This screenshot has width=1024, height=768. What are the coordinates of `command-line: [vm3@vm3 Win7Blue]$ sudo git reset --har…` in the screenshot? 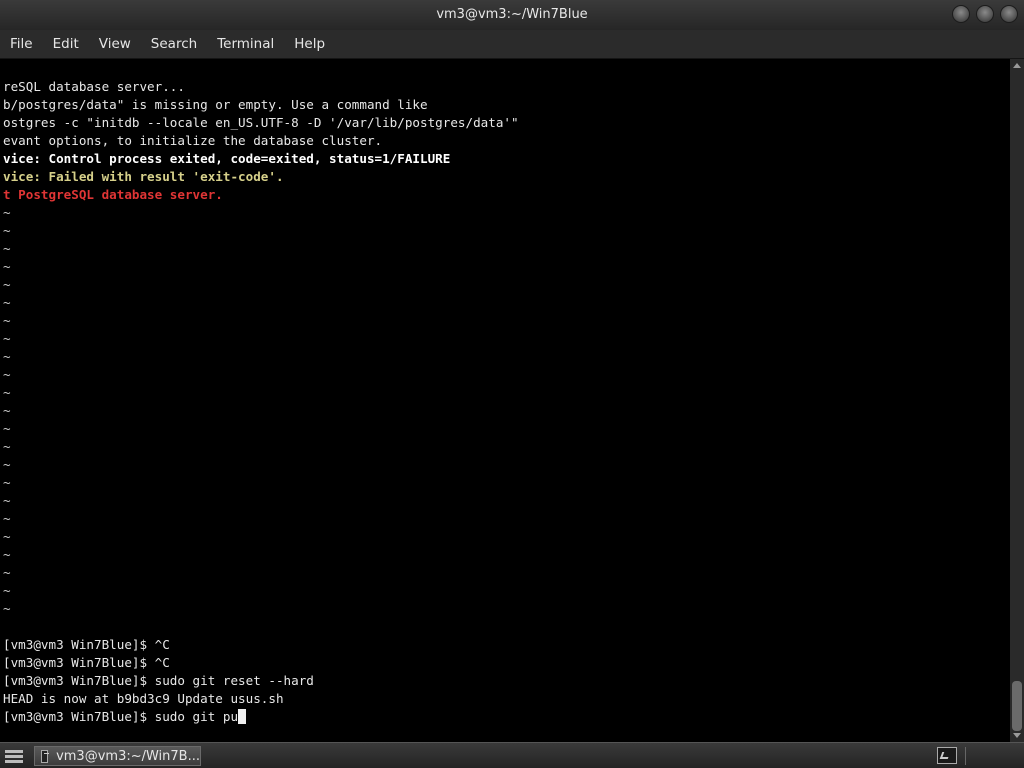 It's located at (158, 680).